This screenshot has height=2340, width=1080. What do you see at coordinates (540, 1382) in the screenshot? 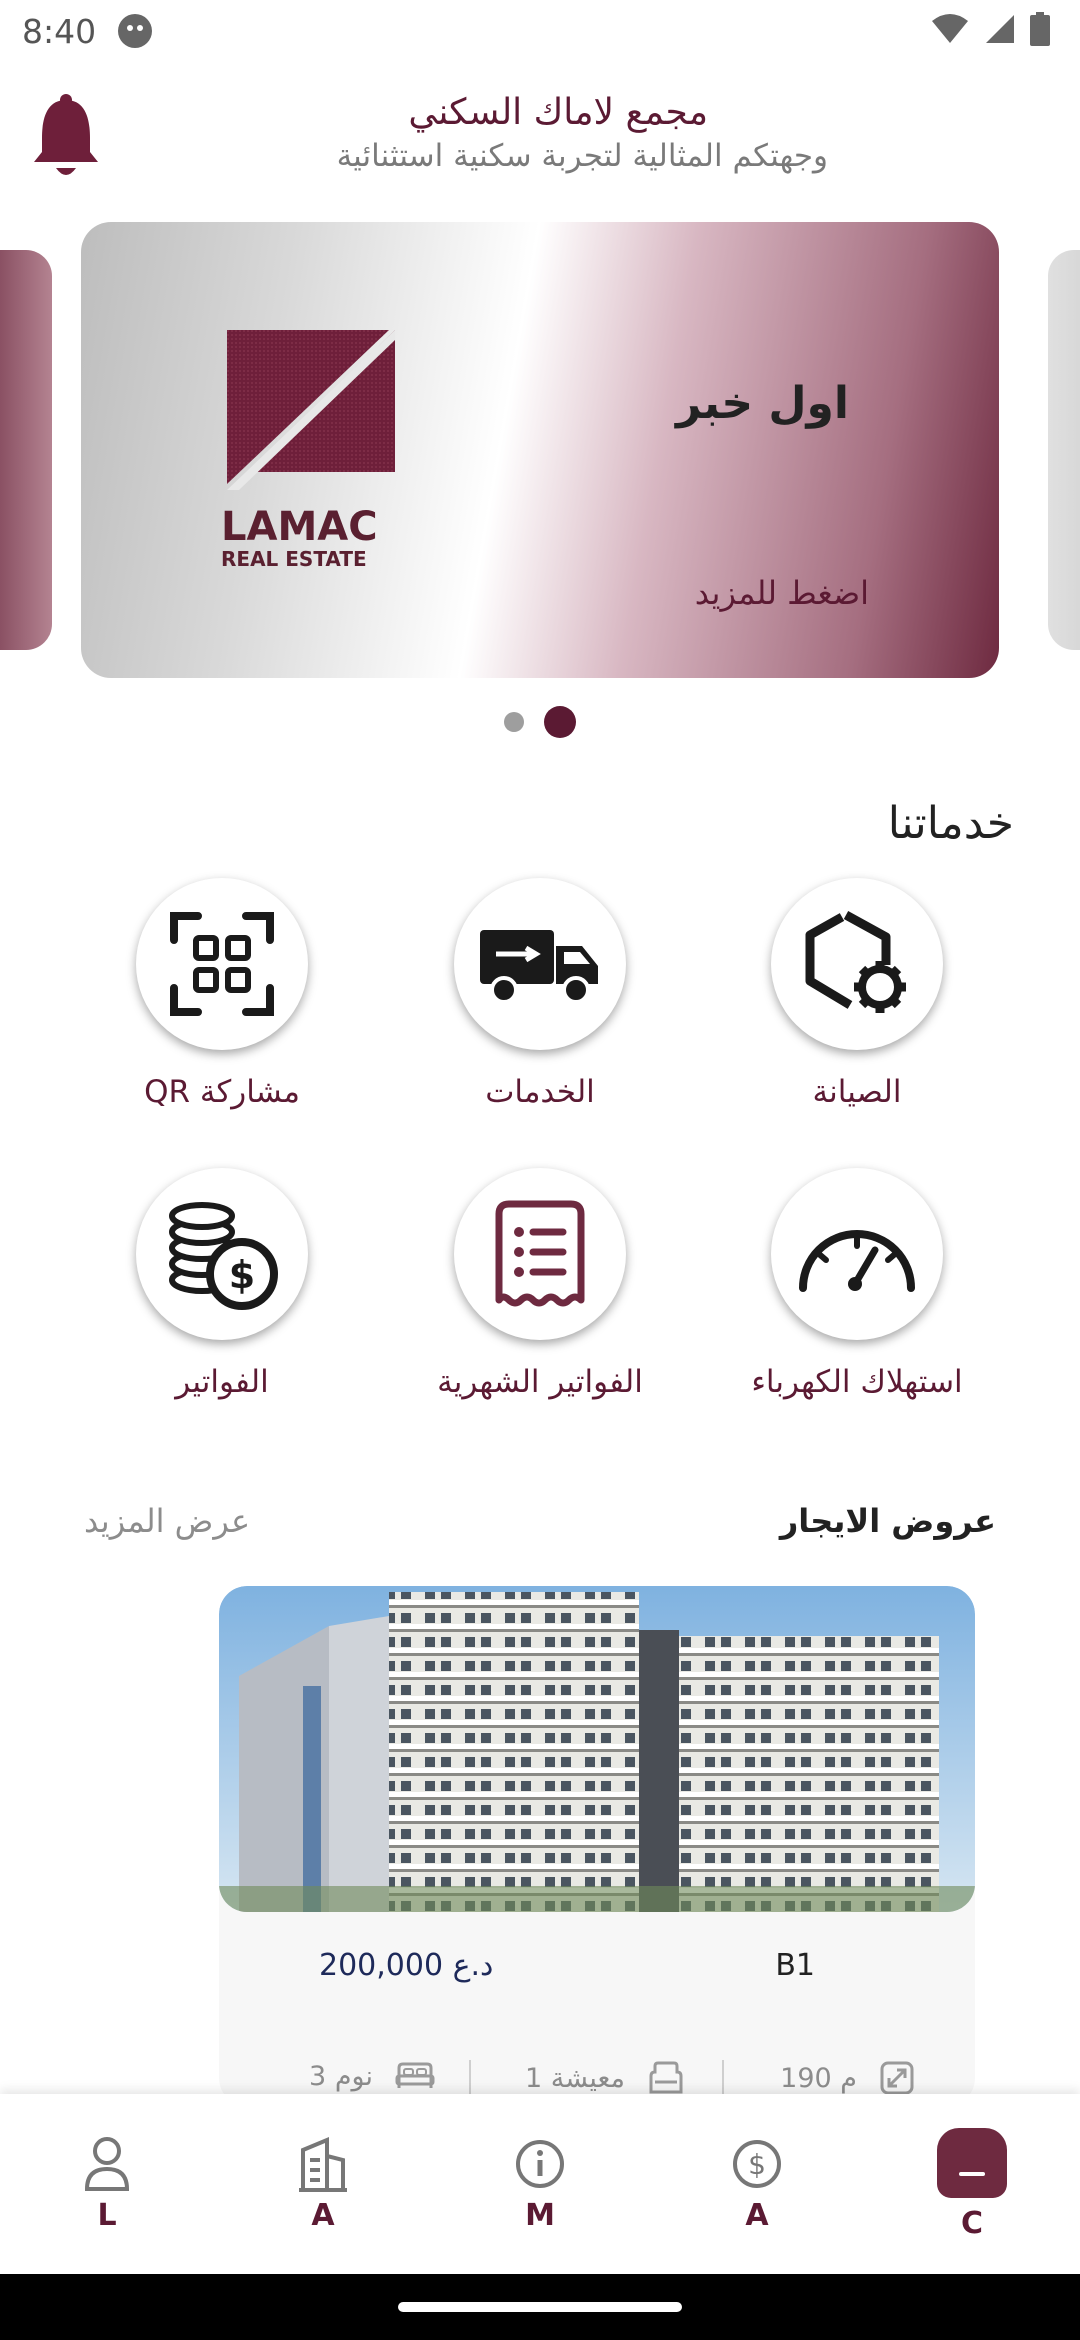
I see `service-label: الفواتير الشهرية` at bounding box center [540, 1382].